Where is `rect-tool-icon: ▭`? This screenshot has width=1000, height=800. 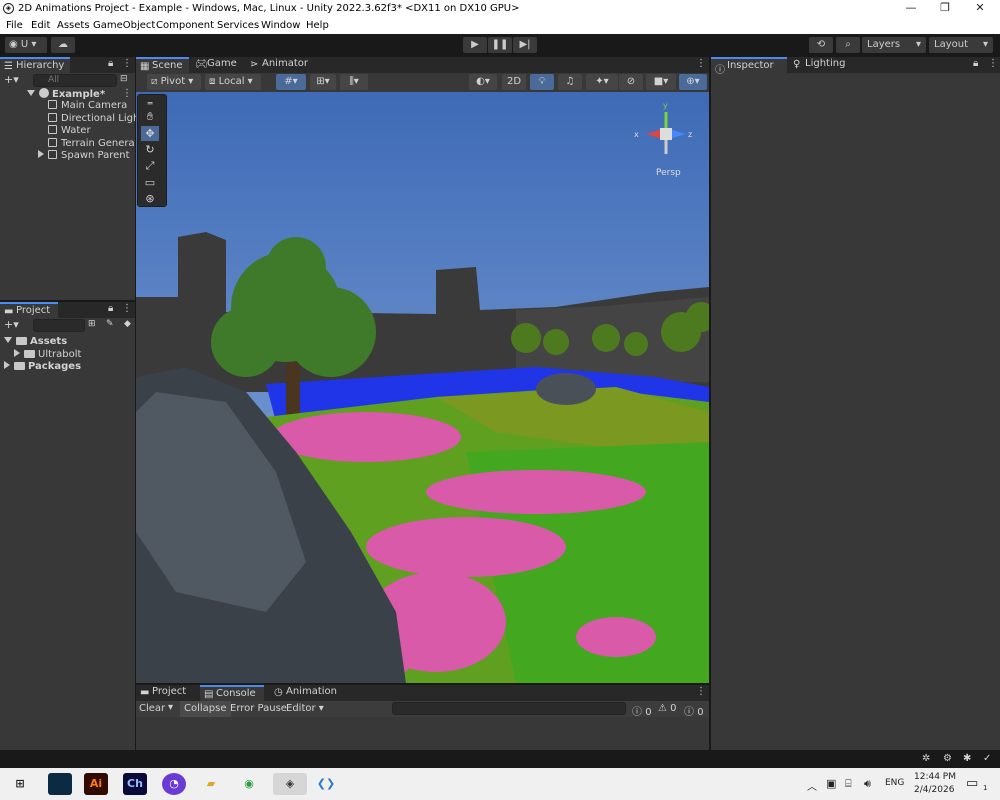 rect-tool-icon: ▭ is located at coordinates (150, 182).